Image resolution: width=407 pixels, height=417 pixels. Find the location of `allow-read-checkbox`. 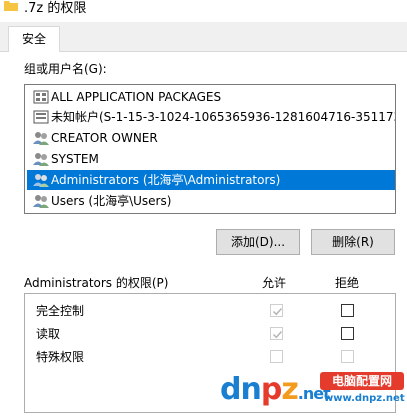

allow-read-checkbox is located at coordinates (276, 333).